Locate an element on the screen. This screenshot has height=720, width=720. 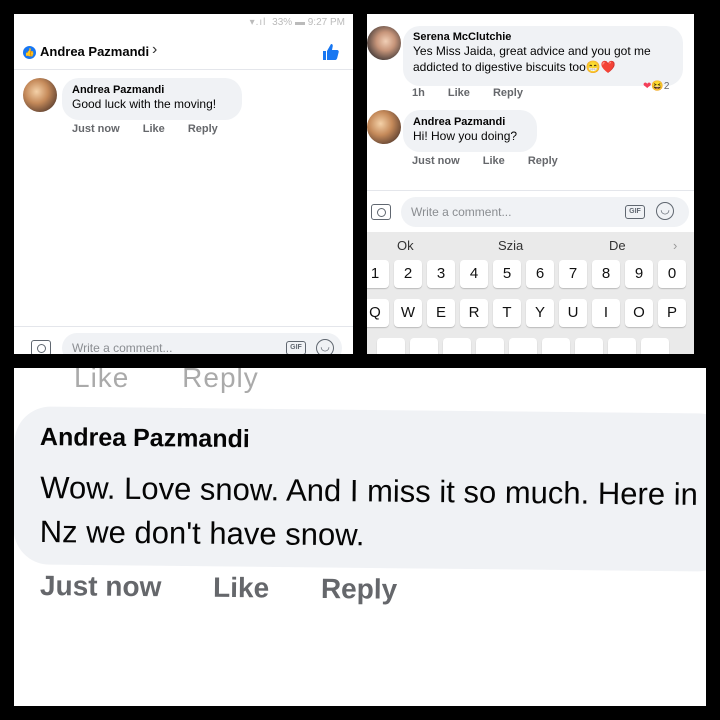
suggestion-bar: Ok Szia De › is located at coordinates (530, 245).